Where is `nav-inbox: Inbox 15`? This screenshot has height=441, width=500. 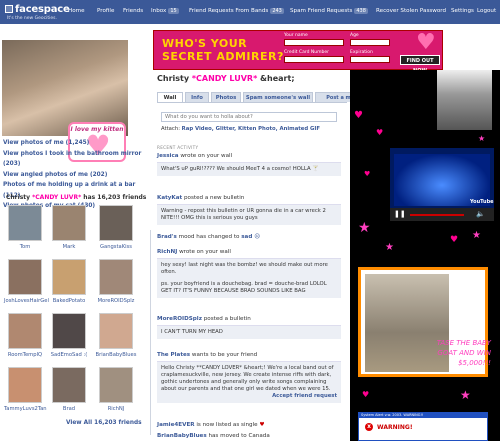 nav-inbox: Inbox 15 is located at coordinates (165, 11).